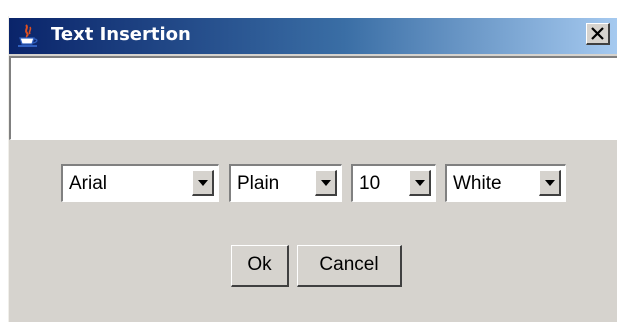 This screenshot has width=617, height=322. Describe the element at coordinates (203, 183) in the screenshot. I see `font-family-dropdown-button` at that location.